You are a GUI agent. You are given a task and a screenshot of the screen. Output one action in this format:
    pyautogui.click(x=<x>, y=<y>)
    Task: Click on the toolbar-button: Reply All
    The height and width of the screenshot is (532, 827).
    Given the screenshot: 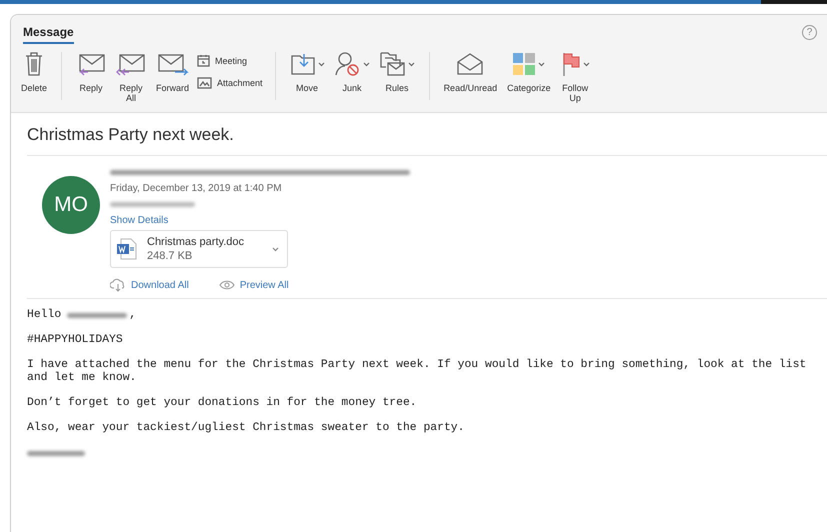 What is the action you would take?
    pyautogui.click(x=131, y=76)
    